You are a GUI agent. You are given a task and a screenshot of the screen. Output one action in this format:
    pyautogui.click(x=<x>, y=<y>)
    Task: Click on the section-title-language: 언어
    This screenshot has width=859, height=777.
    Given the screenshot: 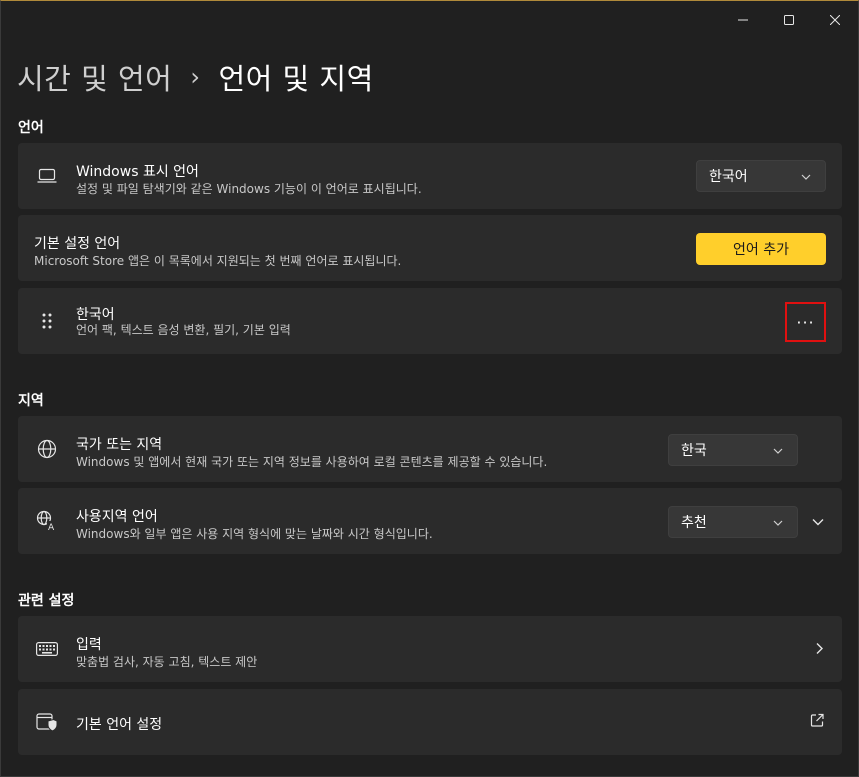 What is the action you would take?
    pyautogui.click(x=31, y=128)
    